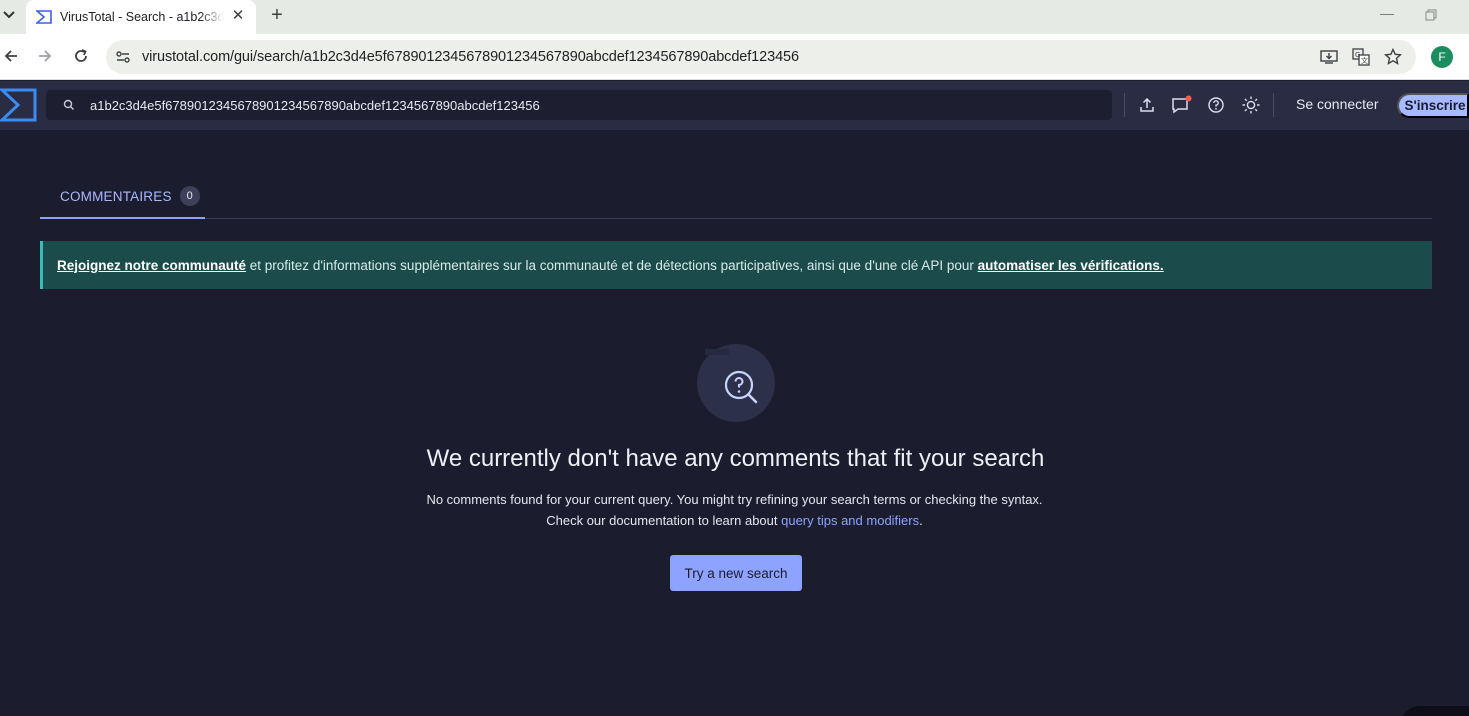 This screenshot has height=716, width=1469. I want to click on profile-avatar: F, so click(1442, 57).